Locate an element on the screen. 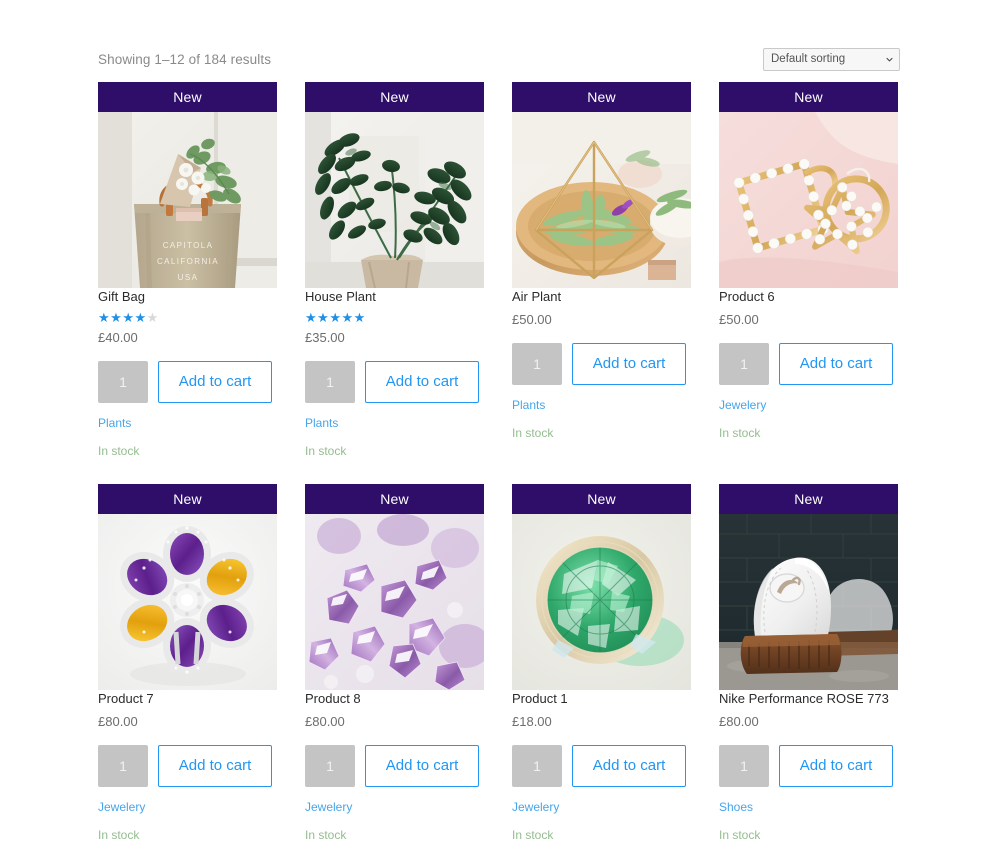  svg-text: USA is located at coordinates (188, 277).